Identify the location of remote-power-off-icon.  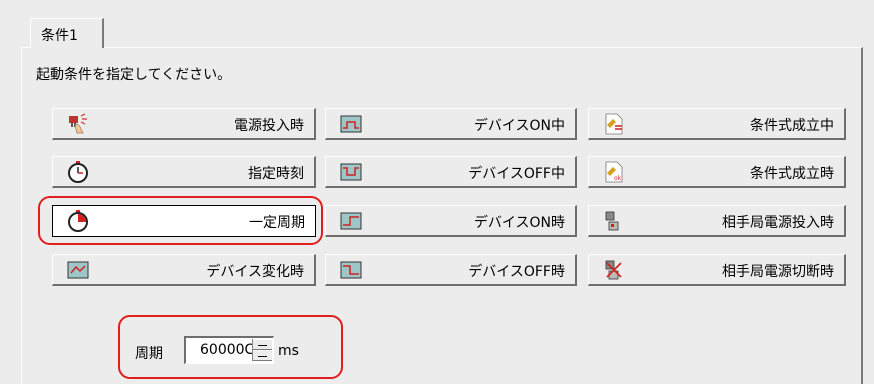
(613, 270).